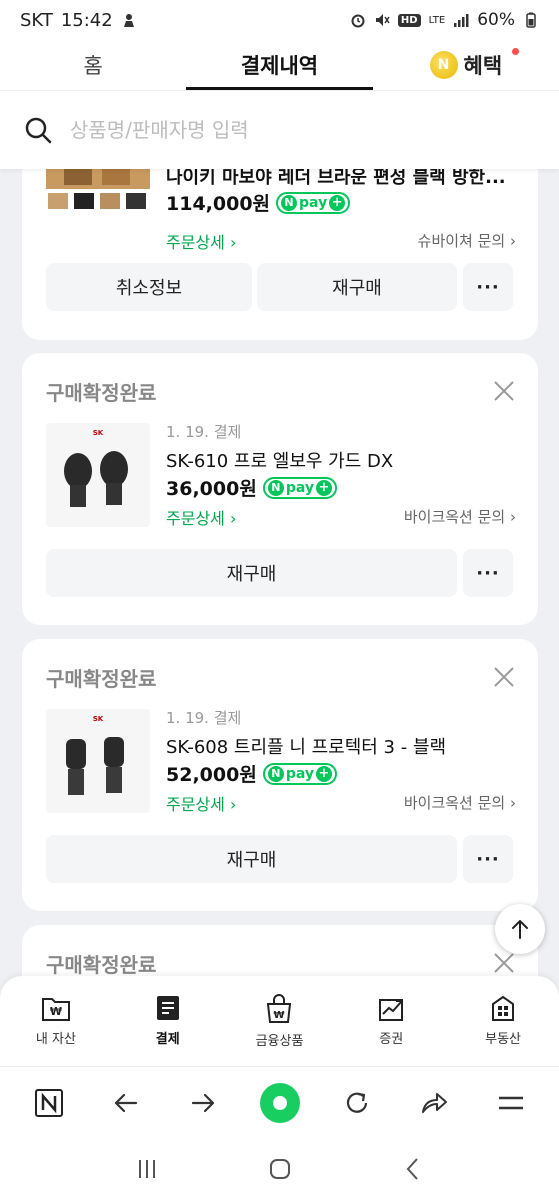 The height and width of the screenshot is (1200, 559). Describe the element at coordinates (531, 20) in the screenshot. I see `battery-icon` at that location.